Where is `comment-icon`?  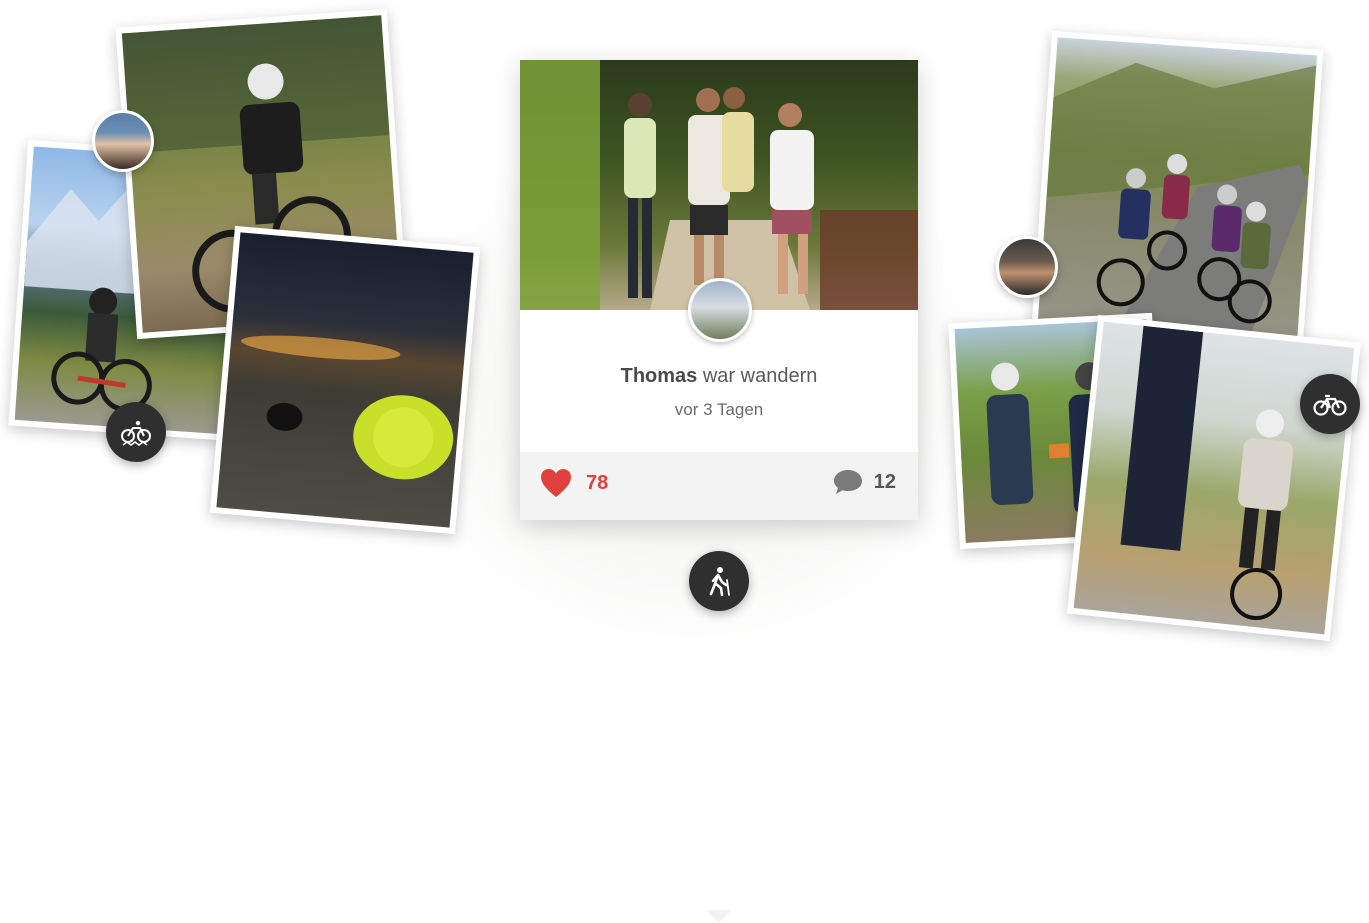 comment-icon is located at coordinates (847, 482).